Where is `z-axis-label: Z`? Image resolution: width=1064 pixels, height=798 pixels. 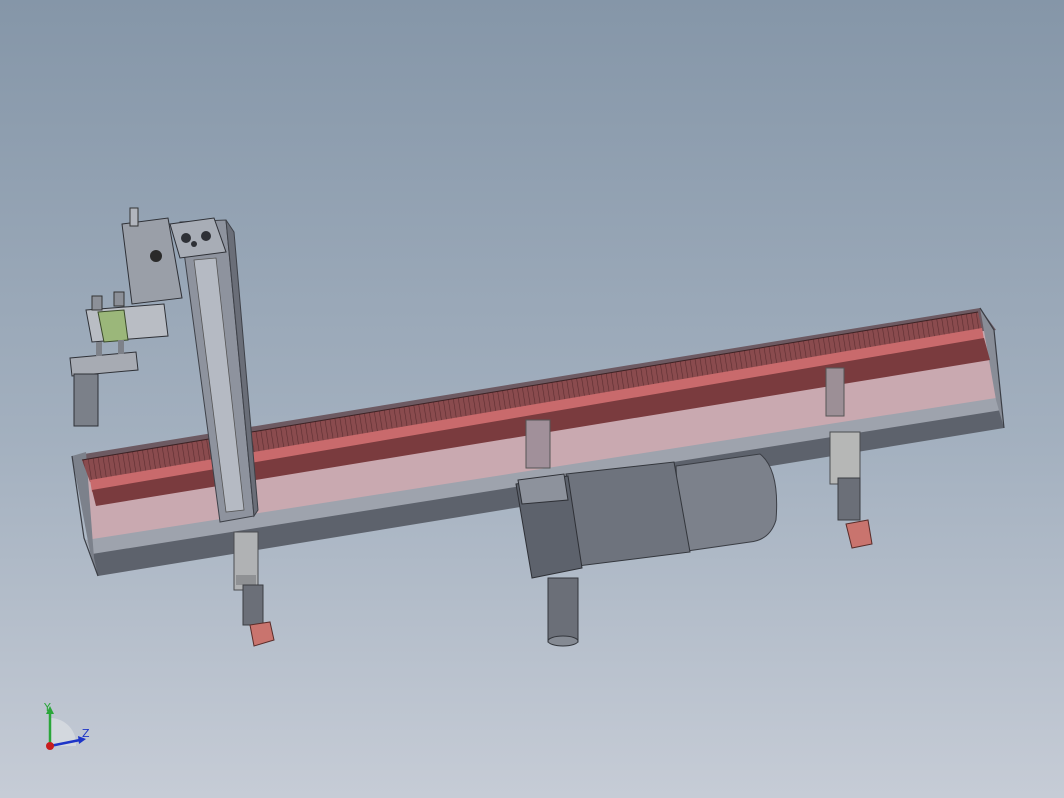 z-axis-label: Z is located at coordinates (86, 733).